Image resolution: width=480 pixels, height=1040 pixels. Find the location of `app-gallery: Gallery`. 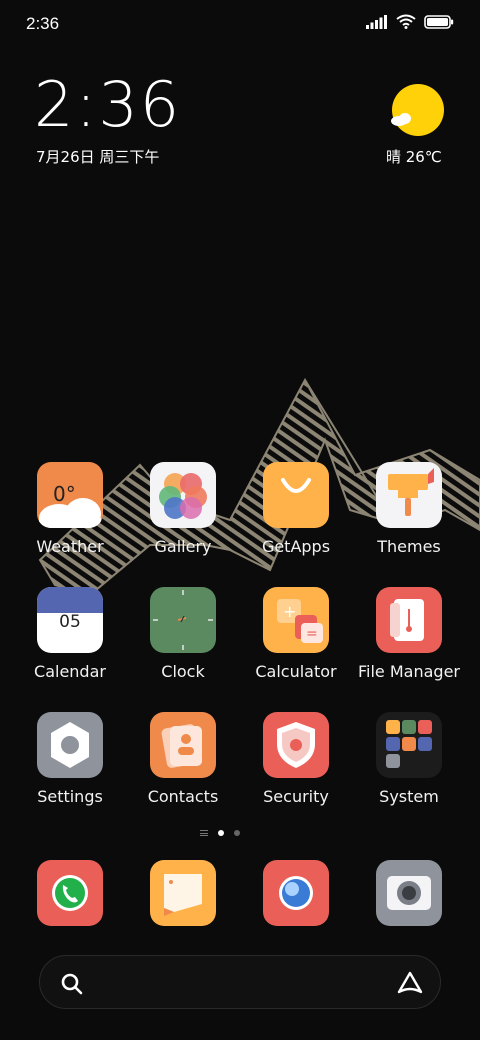

app-gallery: Gallery is located at coordinates (183, 509).